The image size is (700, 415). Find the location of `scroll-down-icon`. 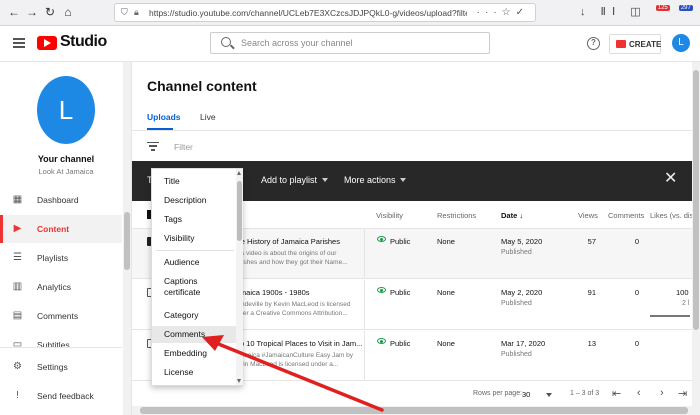

scroll-down-icon is located at coordinates (239, 381).